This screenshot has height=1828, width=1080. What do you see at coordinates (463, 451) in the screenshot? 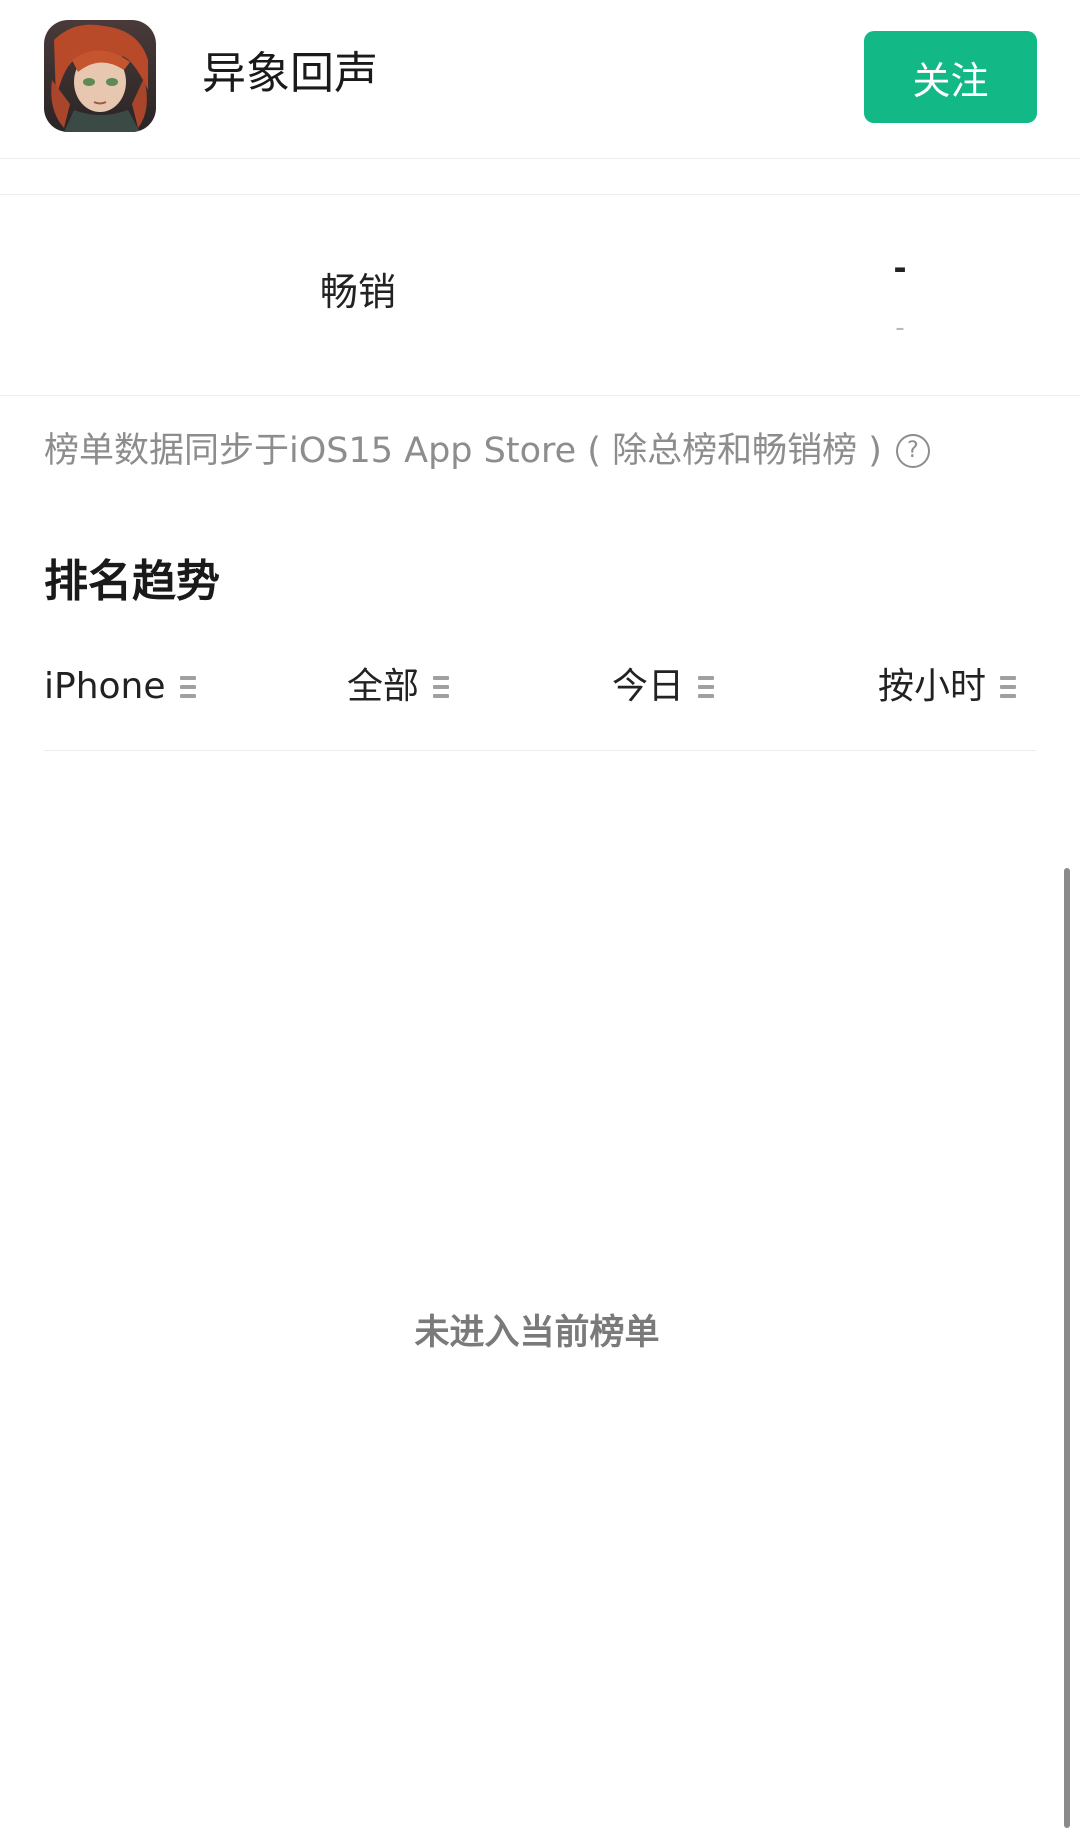
I see `sync-note-text: 榜单数据同步于iOS15 App Store ( 除总榜和畅销榜 )` at bounding box center [463, 451].